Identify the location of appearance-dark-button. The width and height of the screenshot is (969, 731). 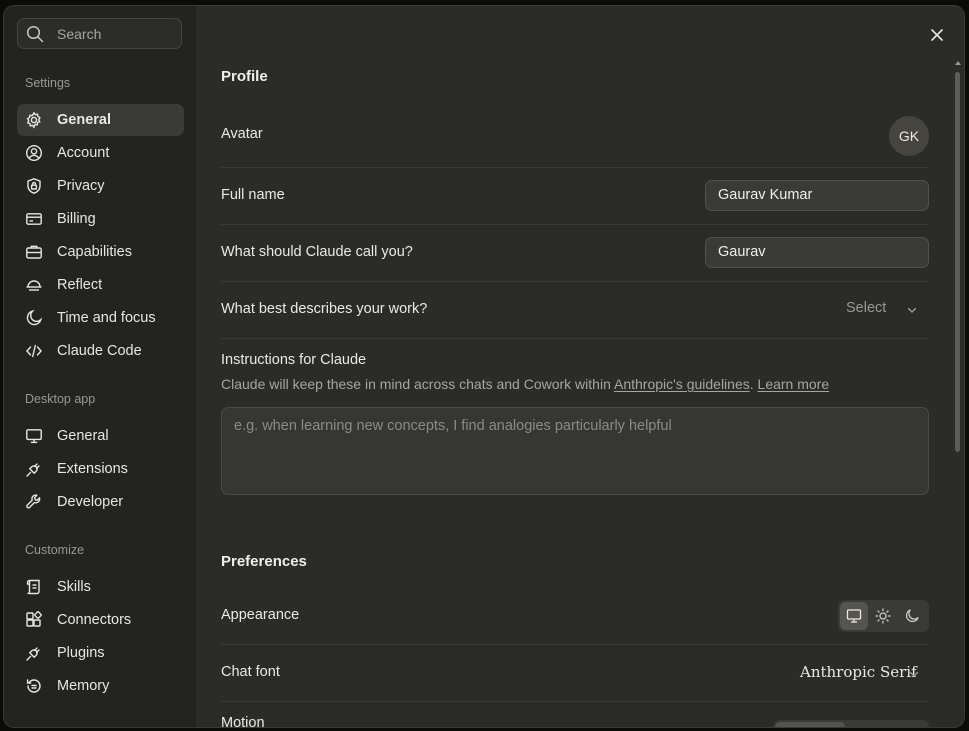
(912, 616).